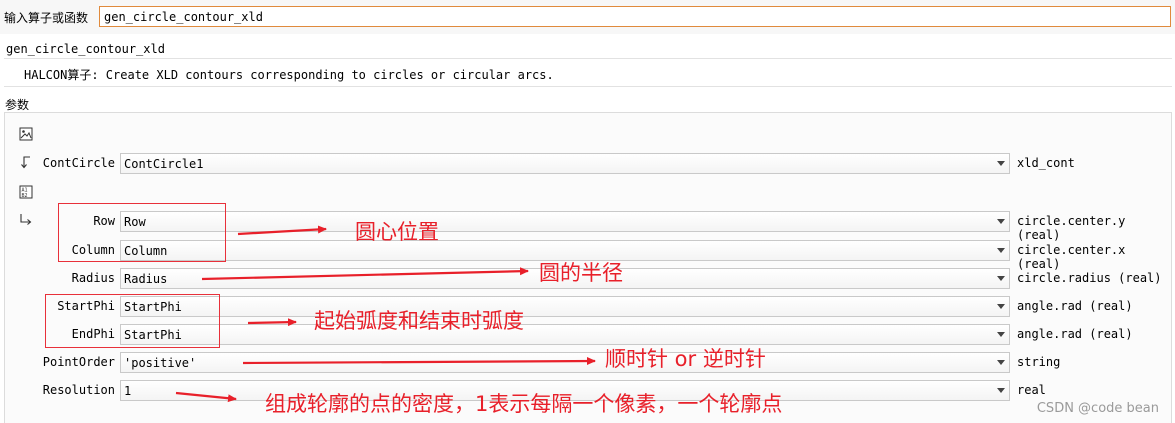 Image resolution: width=1175 pixels, height=423 pixels. I want to click on param-field-column: Column, so click(565, 250).